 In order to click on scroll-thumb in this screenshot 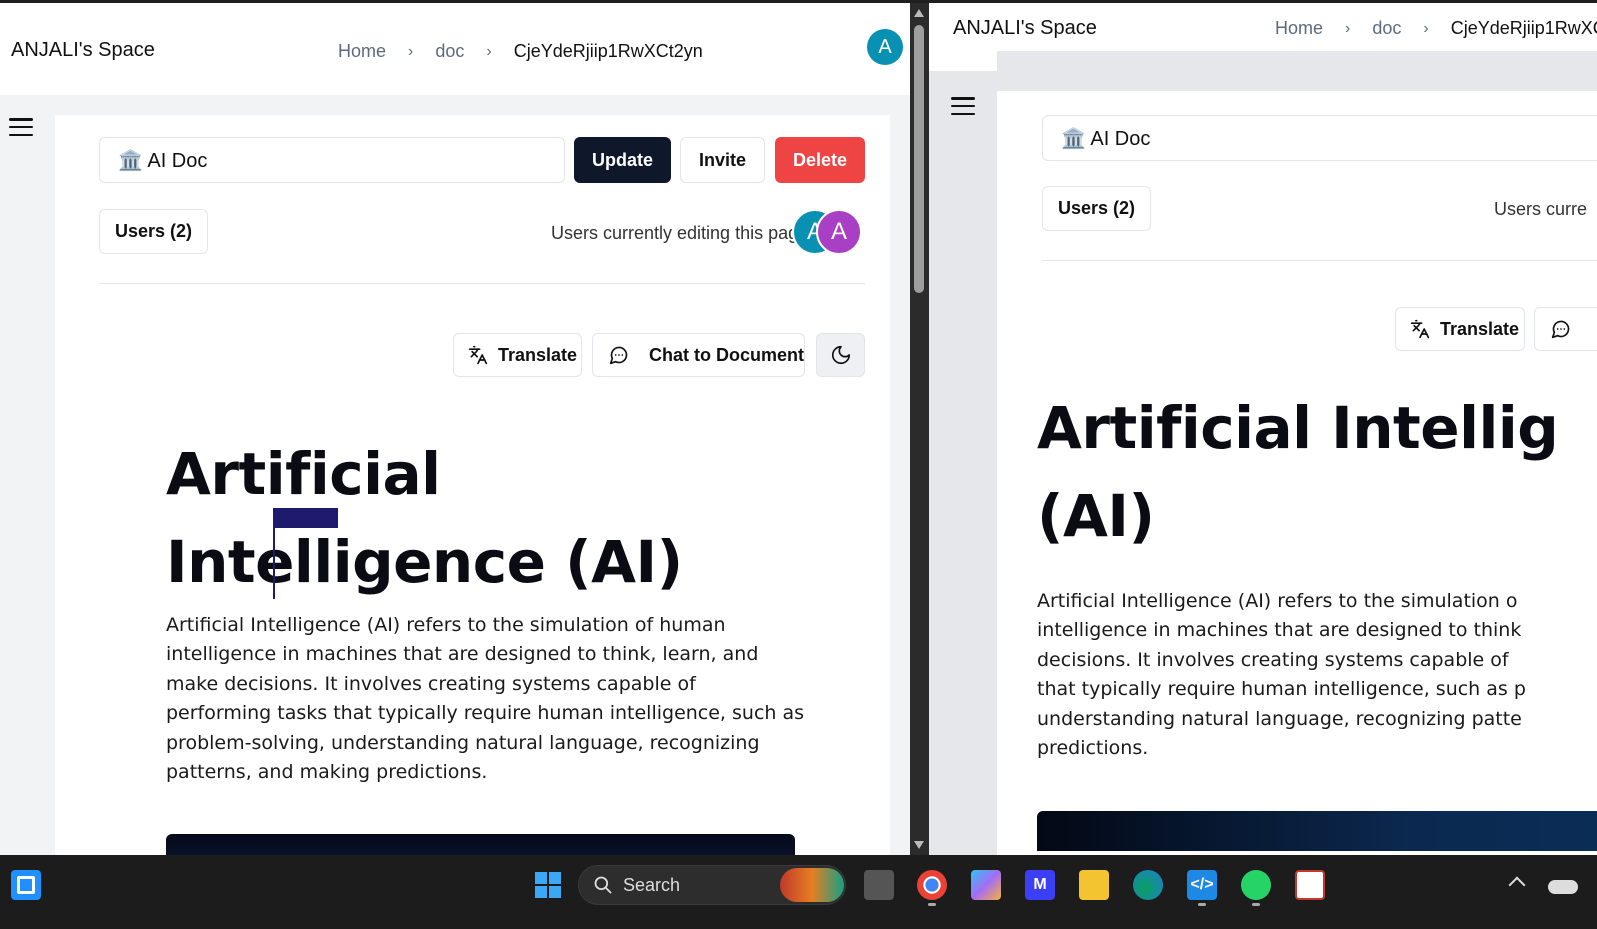, I will do `click(919, 159)`.